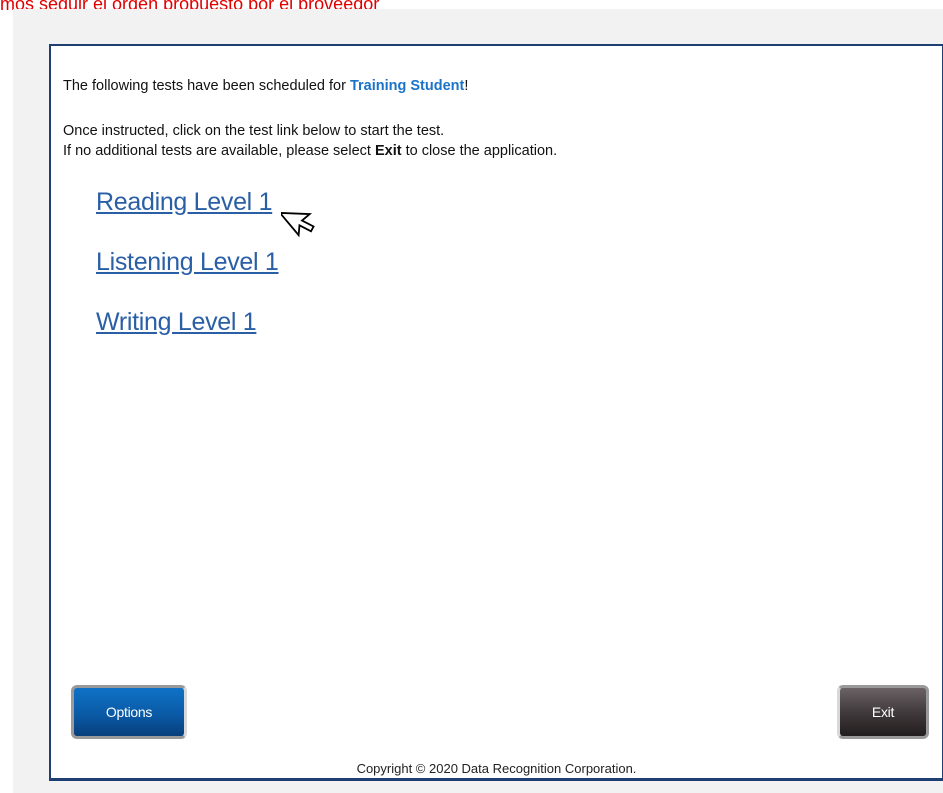 This screenshot has height=793, width=943. Describe the element at coordinates (298, 224) in the screenshot. I see `mouse-pointer-icon` at that location.